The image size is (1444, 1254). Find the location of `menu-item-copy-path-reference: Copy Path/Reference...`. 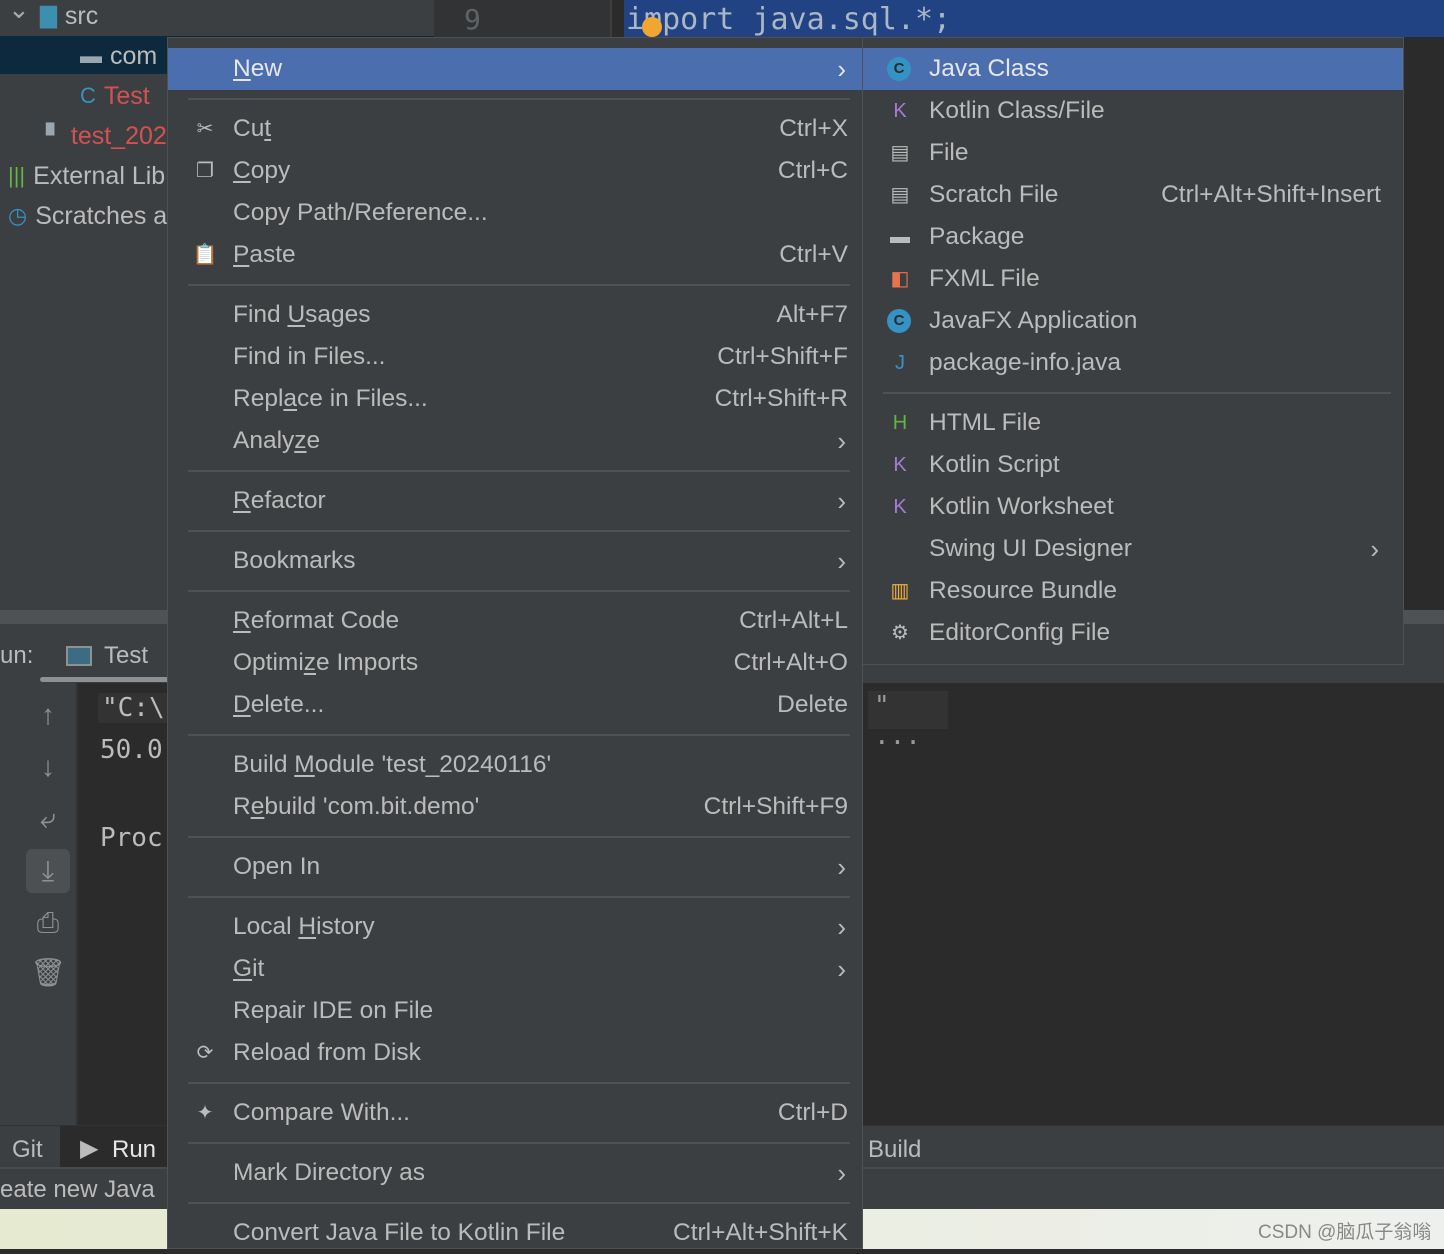

menu-item-copy-path-reference: Copy Path/Reference... is located at coordinates (515, 213).